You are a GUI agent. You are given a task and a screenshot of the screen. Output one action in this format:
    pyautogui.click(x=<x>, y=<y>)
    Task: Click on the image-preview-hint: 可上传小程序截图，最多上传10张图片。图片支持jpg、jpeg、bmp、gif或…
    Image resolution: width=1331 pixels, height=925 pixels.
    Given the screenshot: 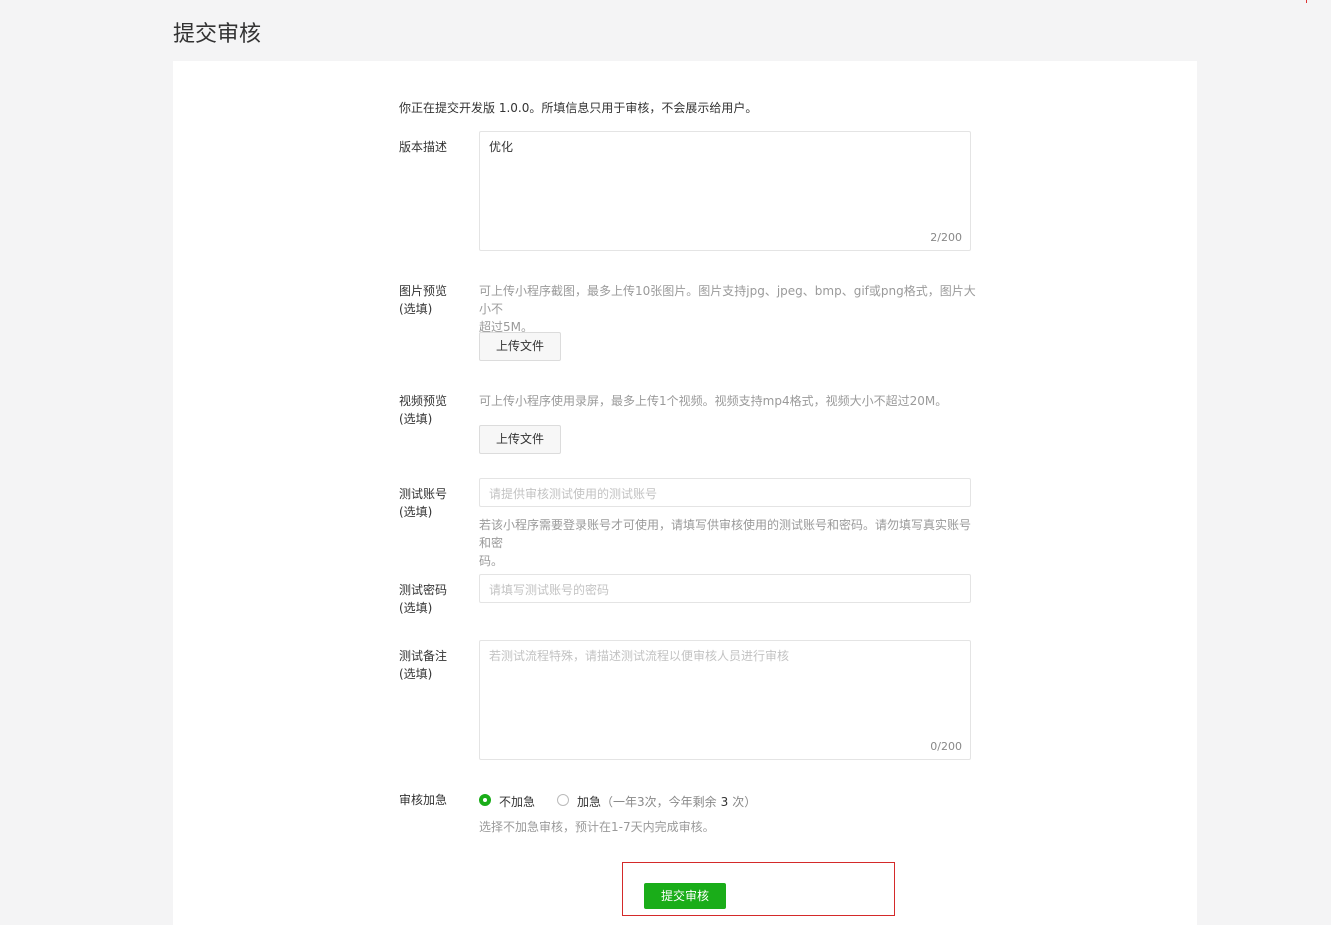 What is the action you would take?
    pyautogui.click(x=727, y=309)
    